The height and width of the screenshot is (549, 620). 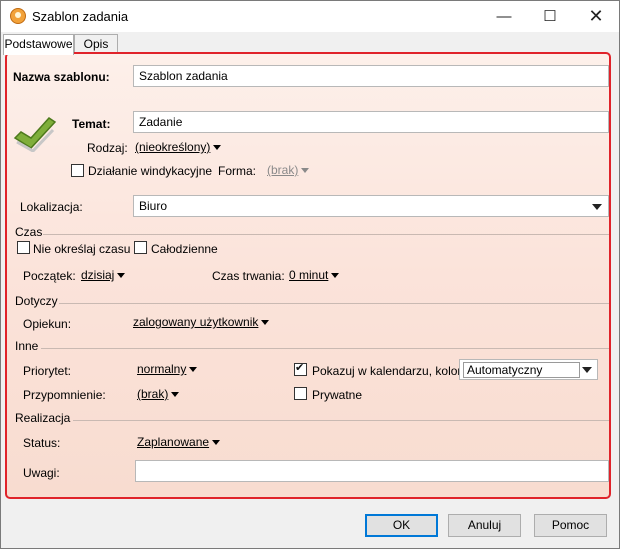 What do you see at coordinates (310, 16) in the screenshot?
I see `title-bar: Szablon zadania — ☐ ✕` at bounding box center [310, 16].